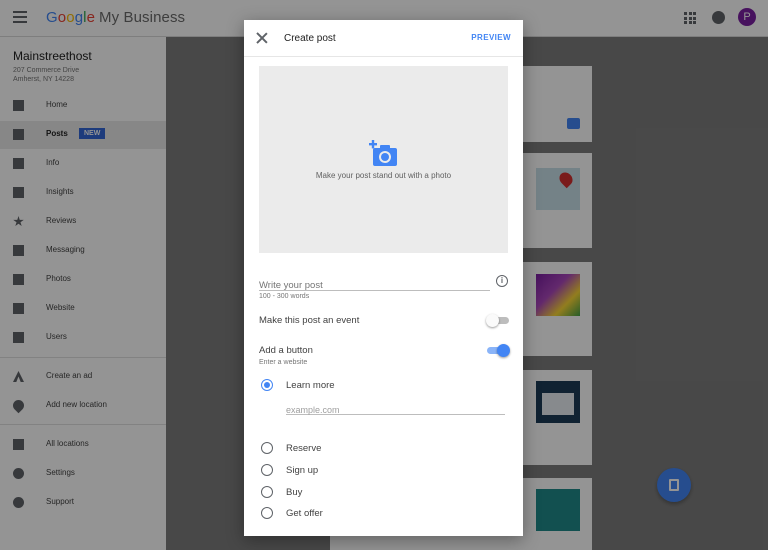 The width and height of the screenshot is (768, 550). Describe the element at coordinates (284, 296) in the screenshot. I see `word-count-hint: 100 - 300 words` at that location.